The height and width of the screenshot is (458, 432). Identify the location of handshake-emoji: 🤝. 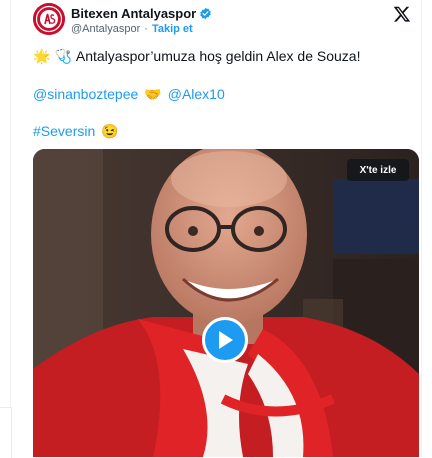
(153, 94).